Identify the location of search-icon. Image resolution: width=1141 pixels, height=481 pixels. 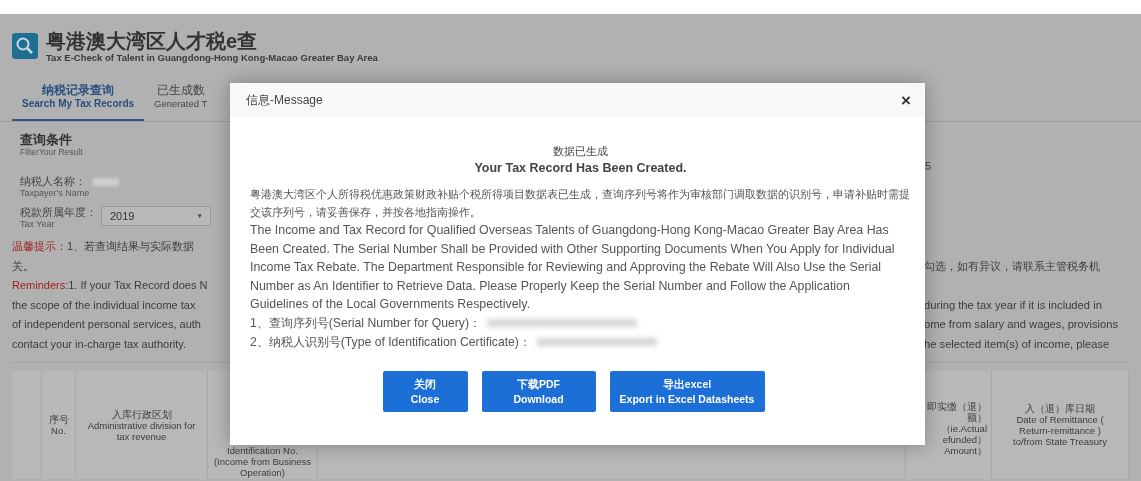
(25, 46).